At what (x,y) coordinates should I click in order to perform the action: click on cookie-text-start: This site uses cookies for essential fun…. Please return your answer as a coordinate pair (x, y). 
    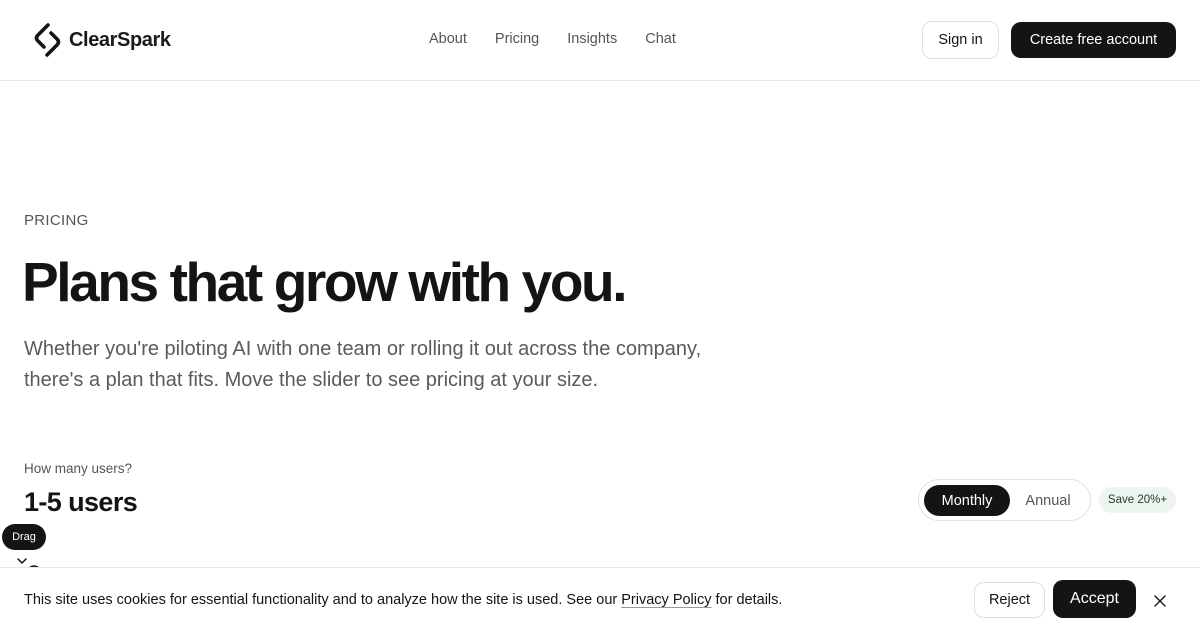
    Looking at the image, I should click on (323, 600).